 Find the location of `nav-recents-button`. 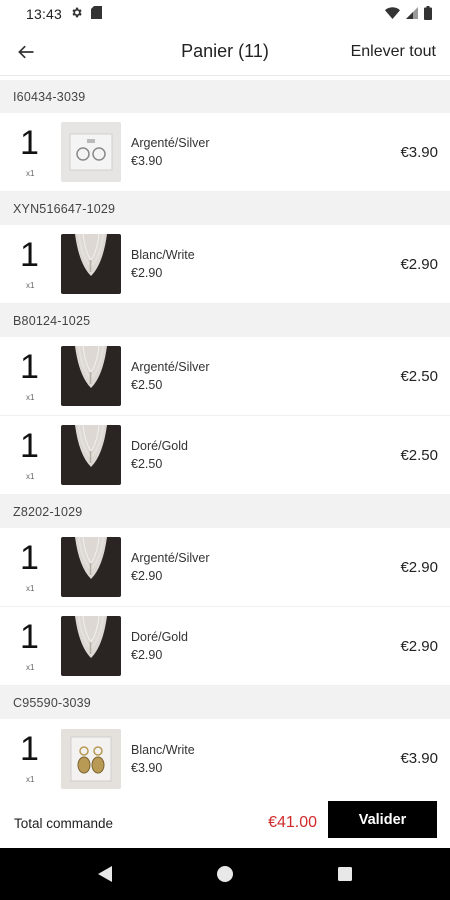

nav-recents-button is located at coordinates (345, 874).